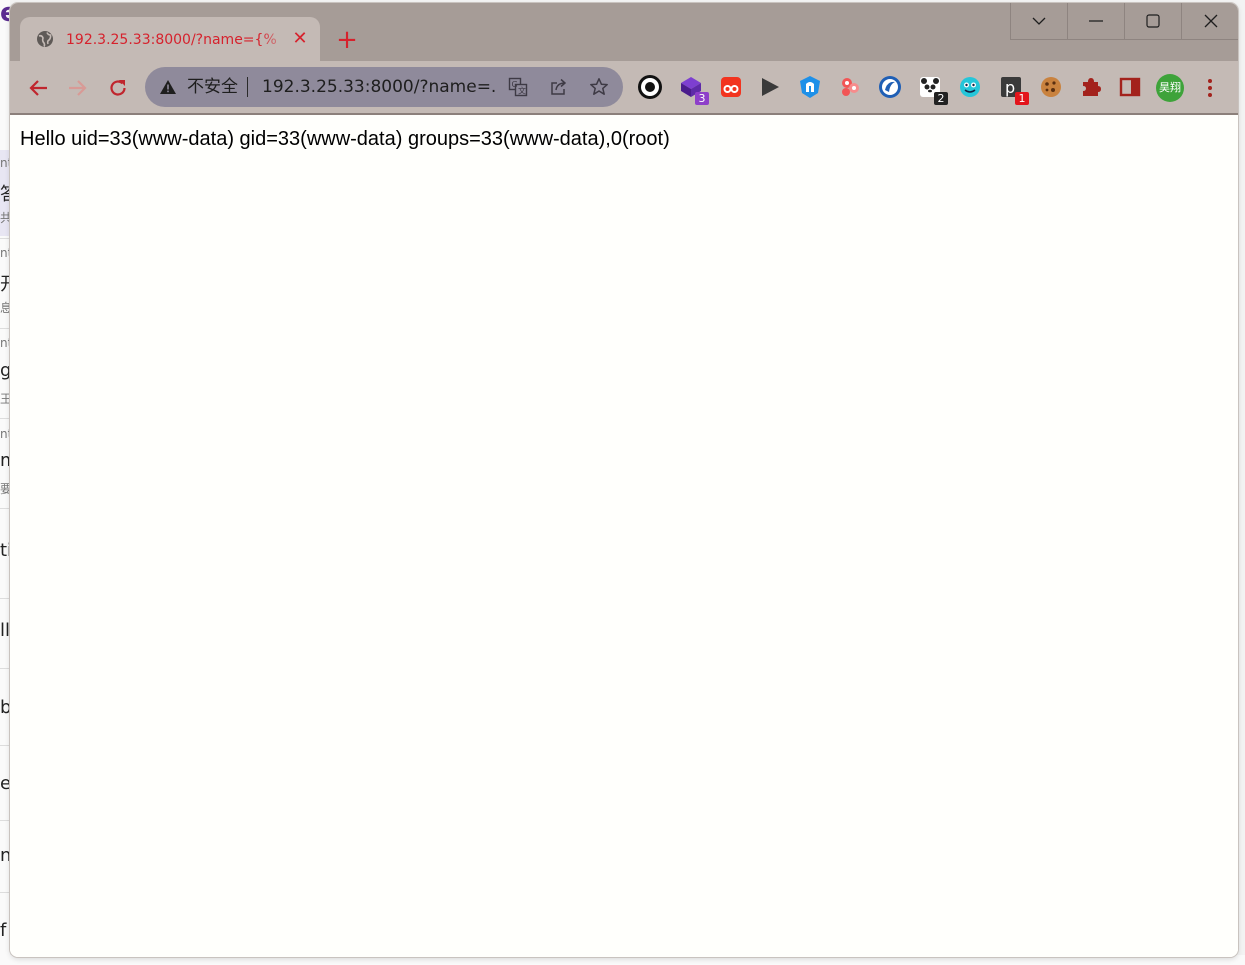 The height and width of the screenshot is (965, 1245). I want to click on background-text-fragment: ng, so click(5, 855).